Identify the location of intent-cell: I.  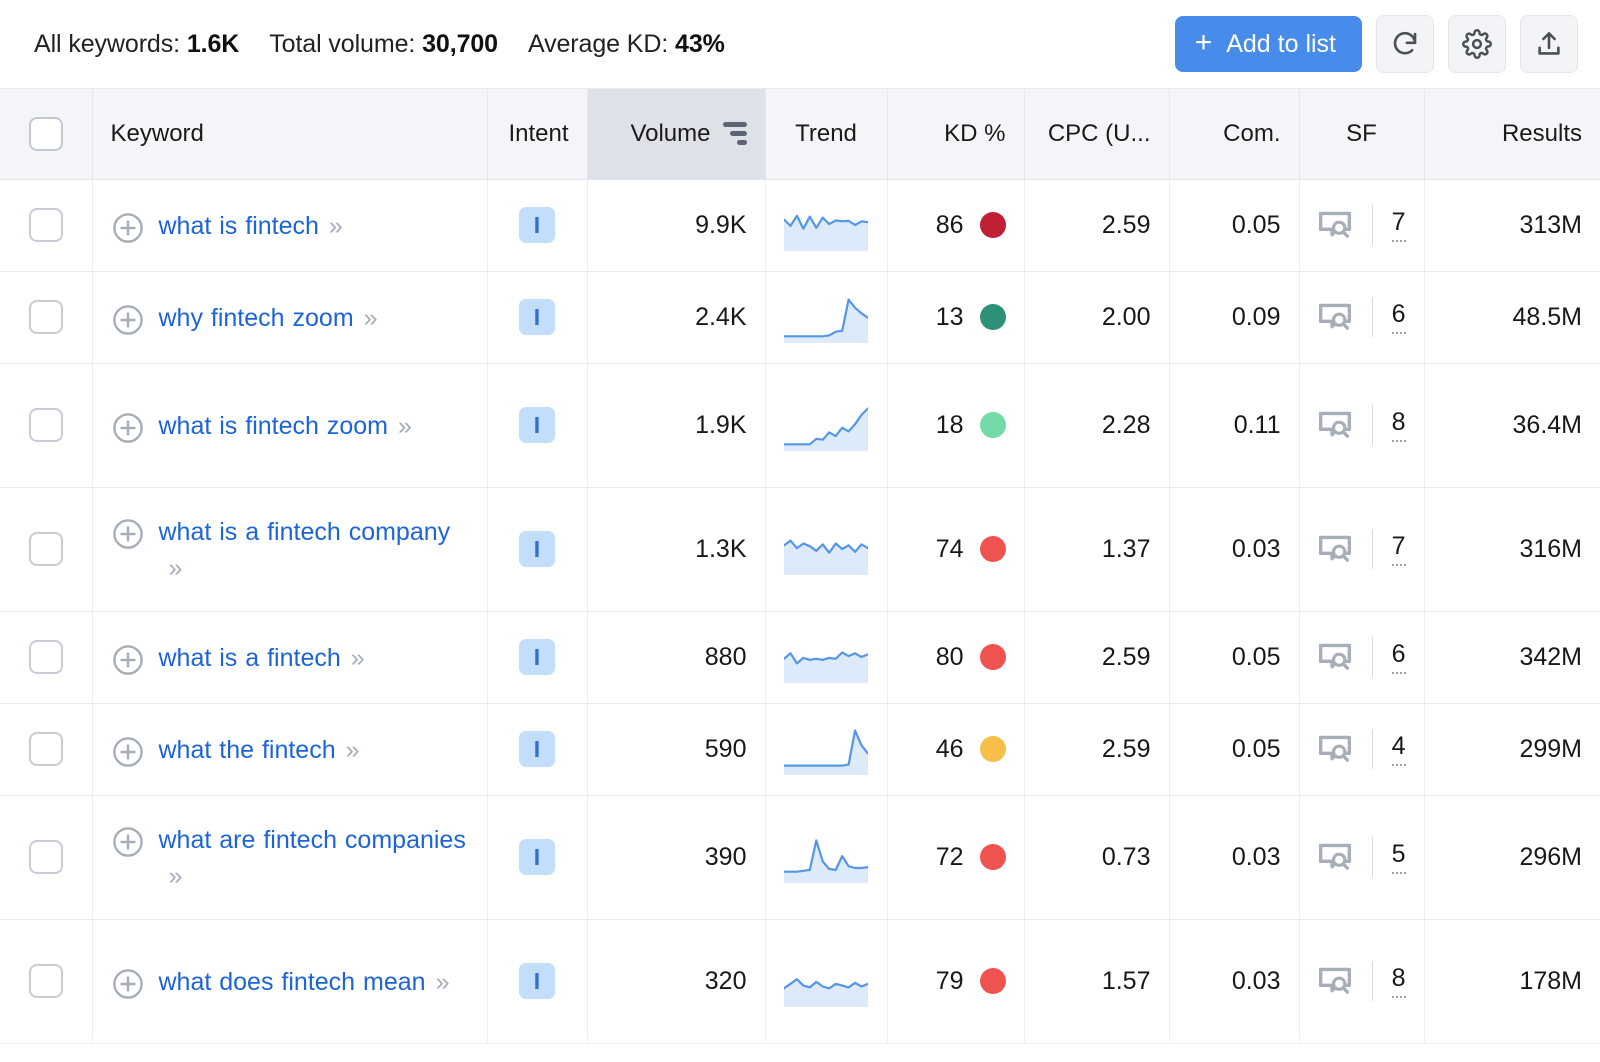
(537, 549).